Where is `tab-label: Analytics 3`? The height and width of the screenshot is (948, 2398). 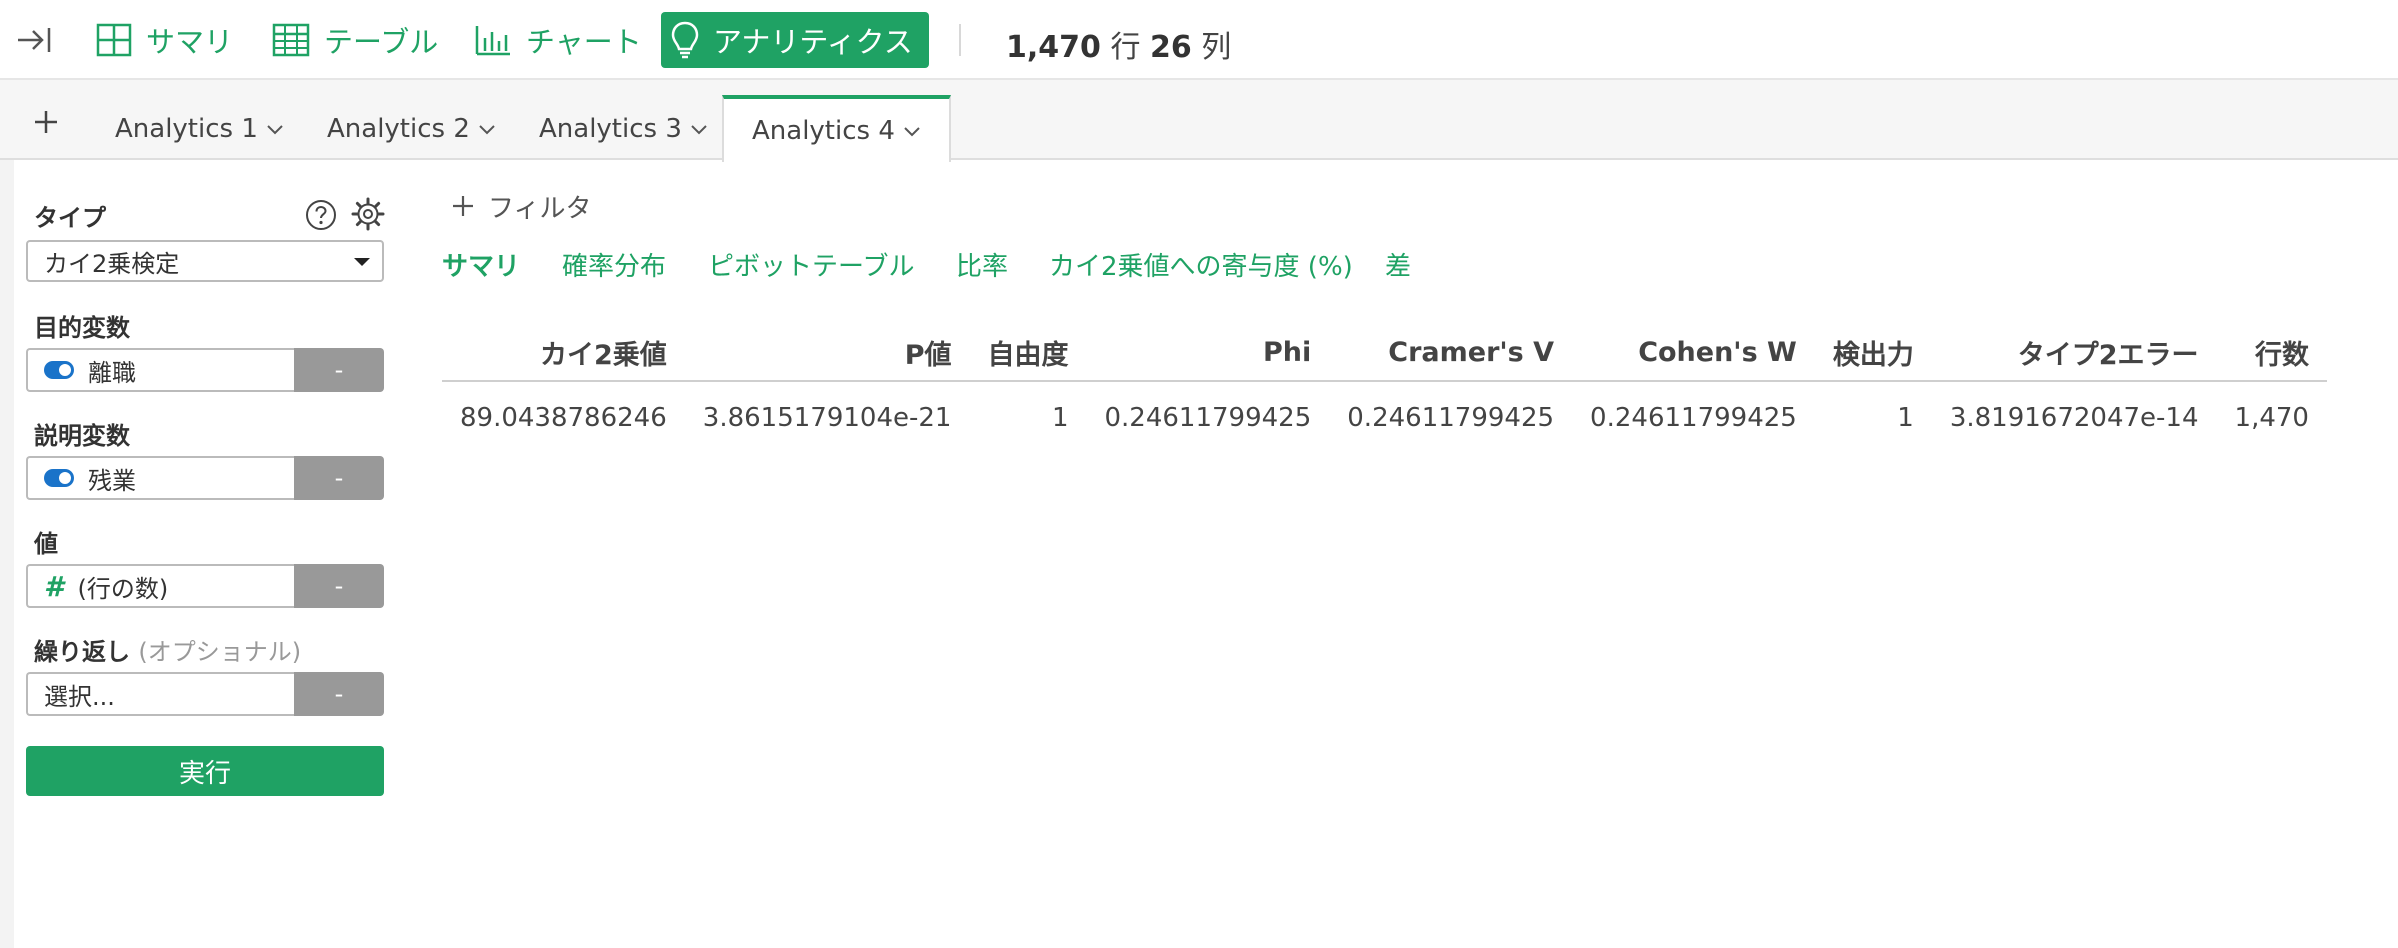
tab-label: Analytics 3 is located at coordinates (610, 128).